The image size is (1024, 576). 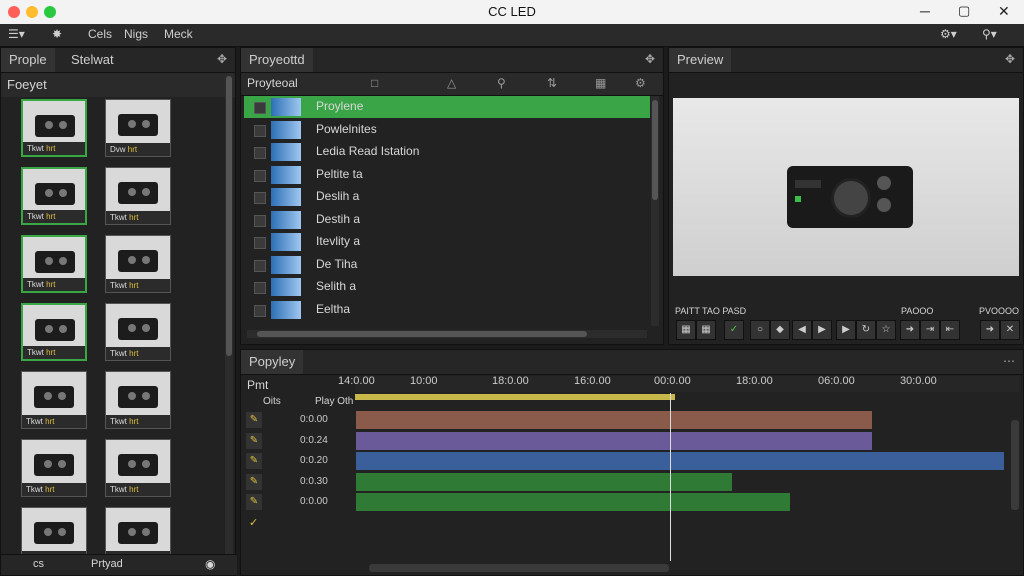 I want to click on device-thumb-image, so click(x=138, y=193).